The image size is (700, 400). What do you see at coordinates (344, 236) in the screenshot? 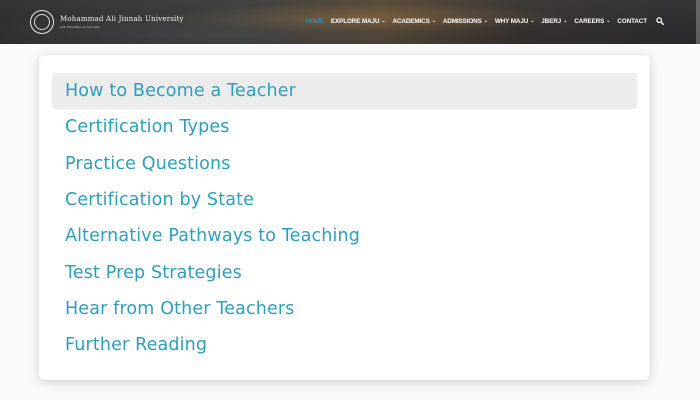
I see `toc-link-alternative-pathways: Alternative Pathways to Teaching` at bounding box center [344, 236].